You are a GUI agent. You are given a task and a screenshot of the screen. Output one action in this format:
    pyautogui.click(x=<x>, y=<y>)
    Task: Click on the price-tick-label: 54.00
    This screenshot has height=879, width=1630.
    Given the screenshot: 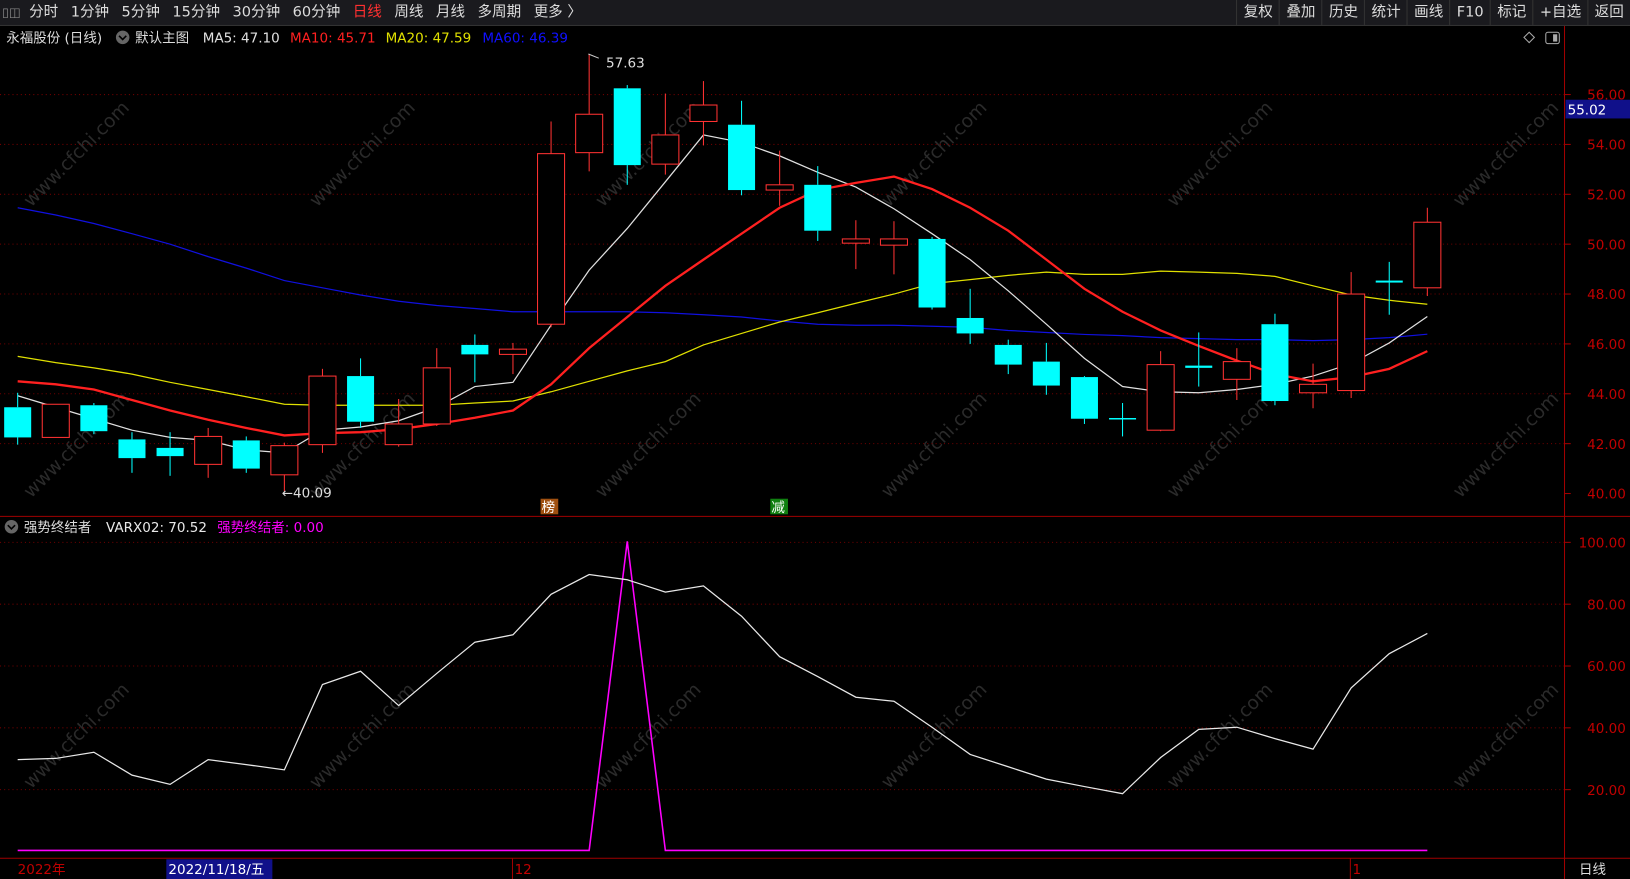 What is the action you would take?
    pyautogui.click(x=1606, y=146)
    